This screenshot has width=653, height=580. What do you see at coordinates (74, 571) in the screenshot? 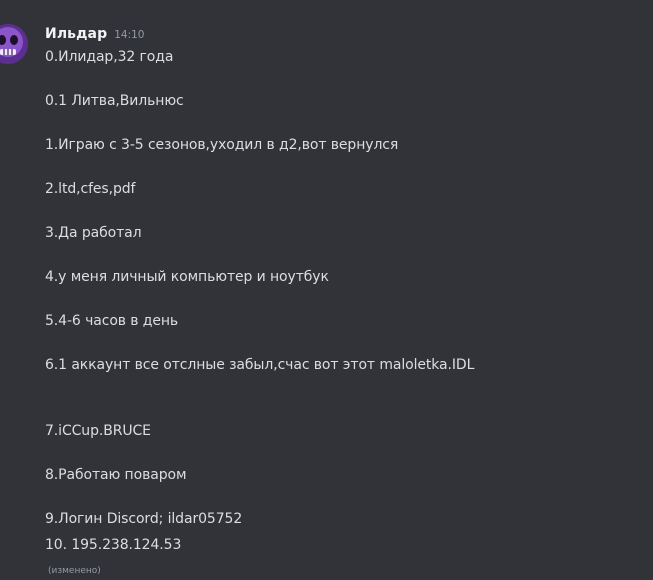
I see `edited-label: (изменено)` at bounding box center [74, 571].